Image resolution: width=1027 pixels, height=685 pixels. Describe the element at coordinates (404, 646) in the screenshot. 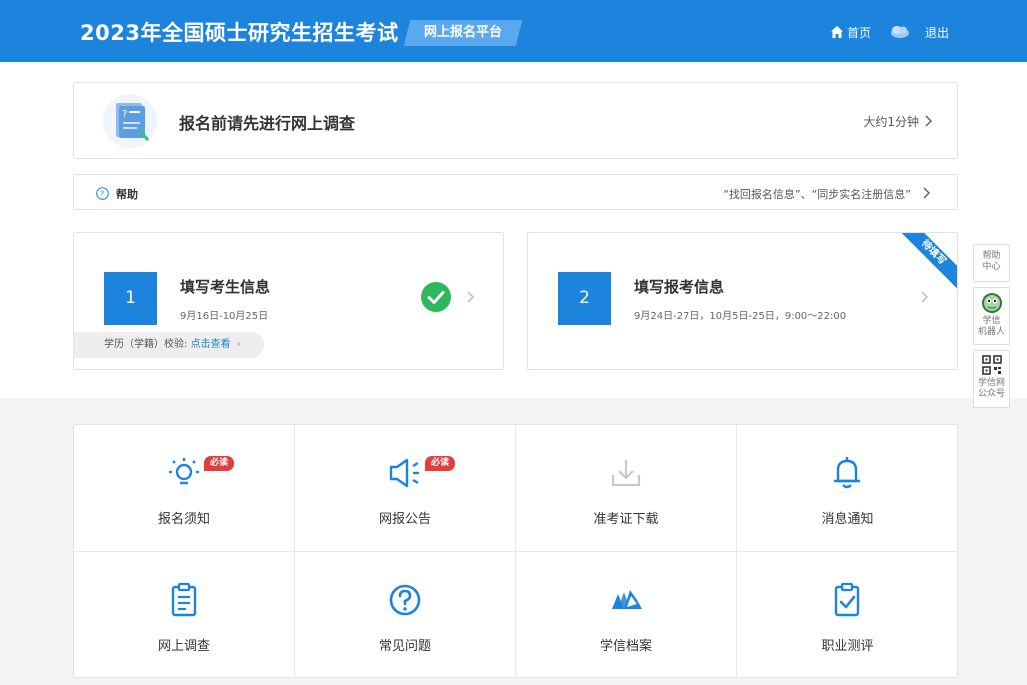

I see `grid-item-label: 常见问题` at that location.